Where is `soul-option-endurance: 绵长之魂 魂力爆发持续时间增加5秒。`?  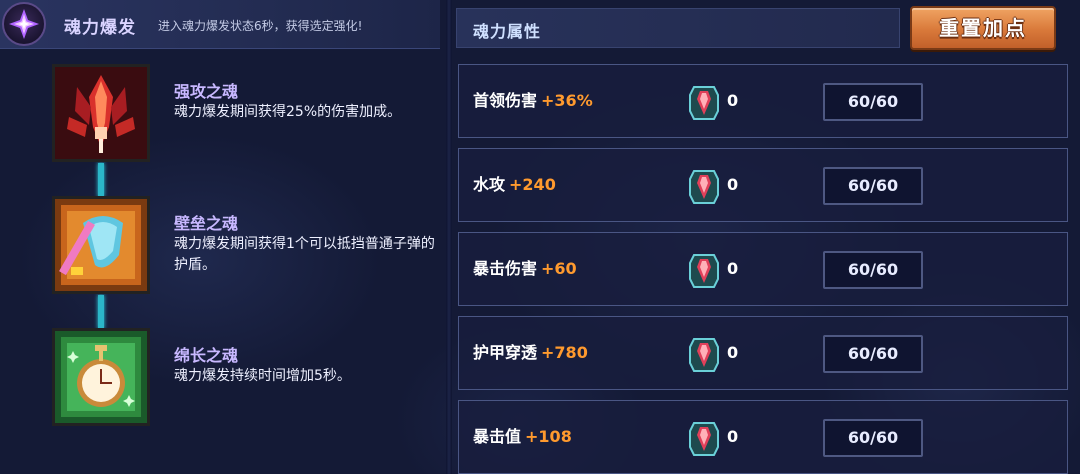 soul-option-endurance: 绵长之魂 魂力爆发持续时间增加5秒。 is located at coordinates (242, 378).